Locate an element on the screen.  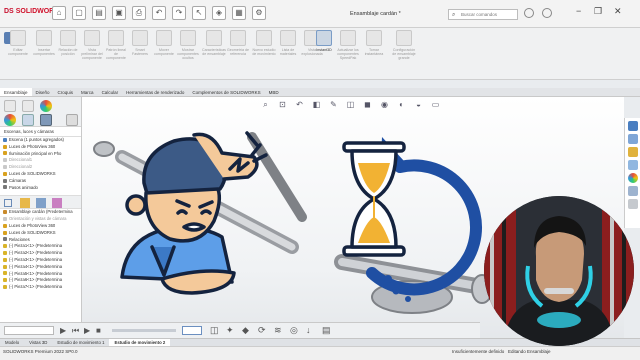
options-gear-icon: ⚙ is located at coordinates (259, 13).